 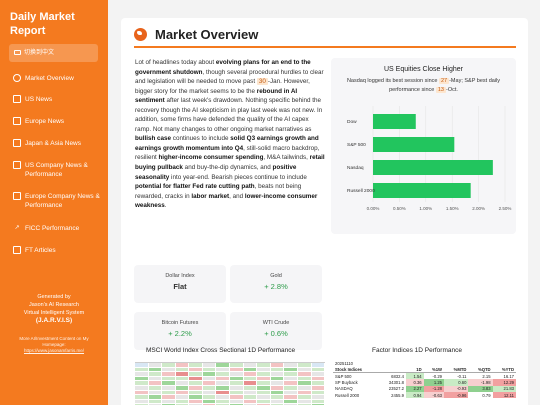 I want to click on stat-value: + 2.2%, so click(x=180, y=333).